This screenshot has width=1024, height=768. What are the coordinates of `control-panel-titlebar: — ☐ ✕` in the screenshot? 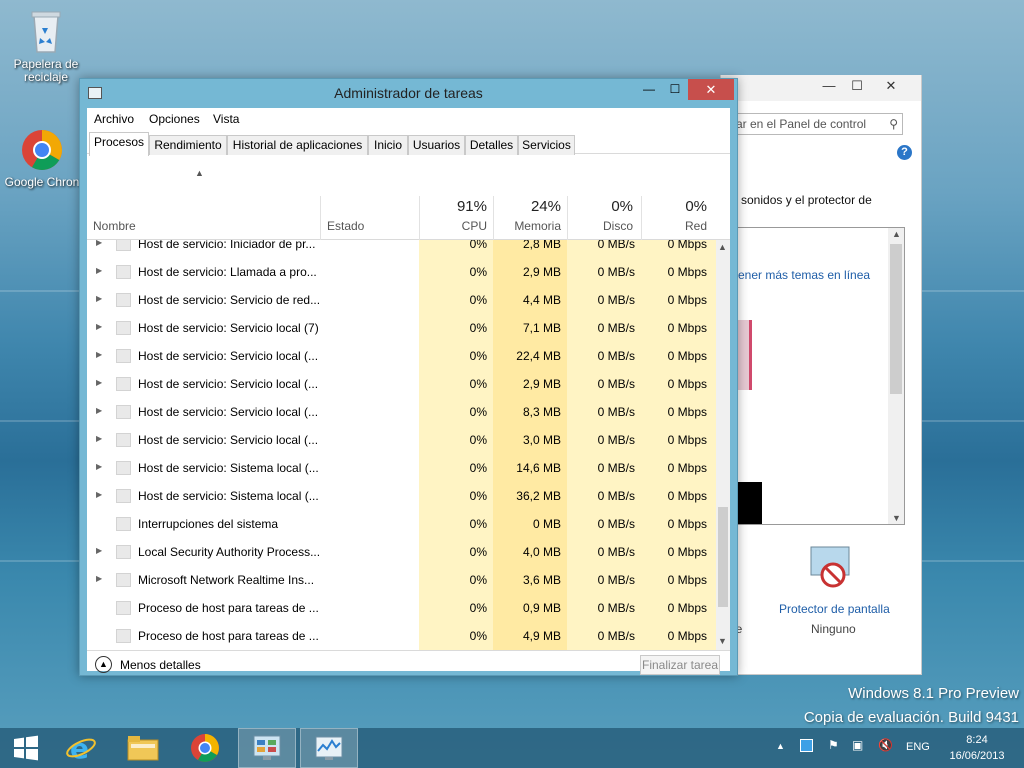 It's located at (821, 88).